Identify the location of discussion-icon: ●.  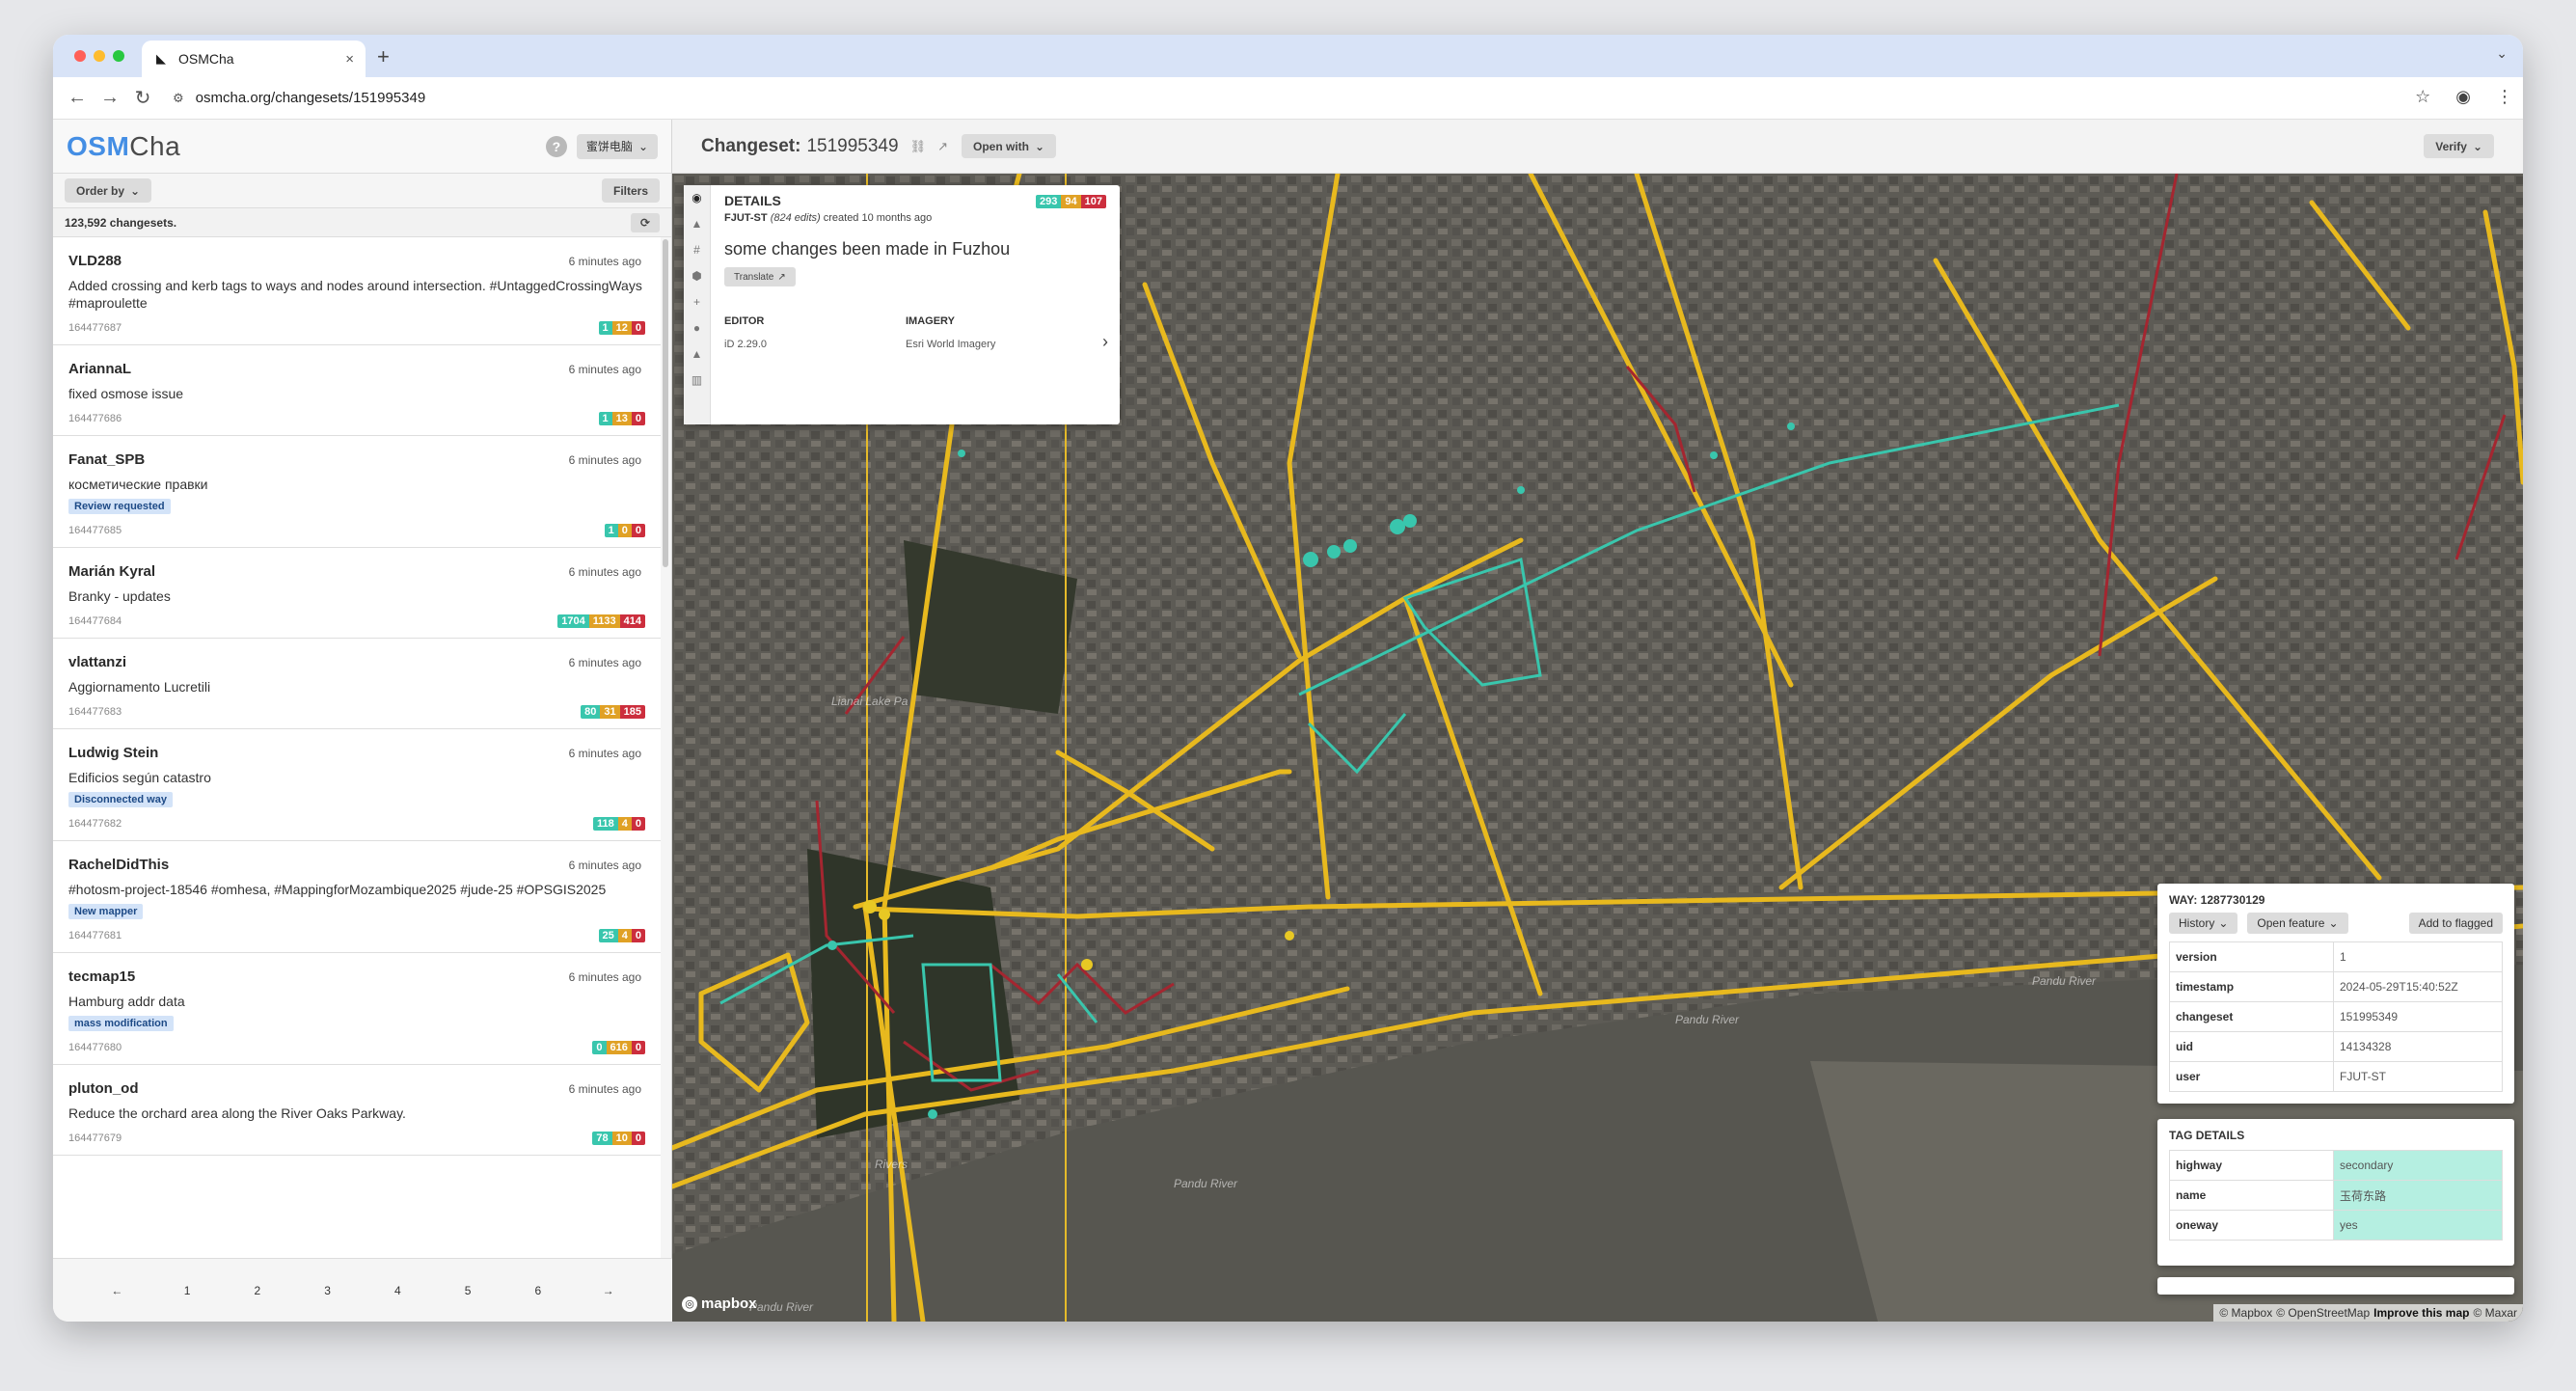
(696, 328).